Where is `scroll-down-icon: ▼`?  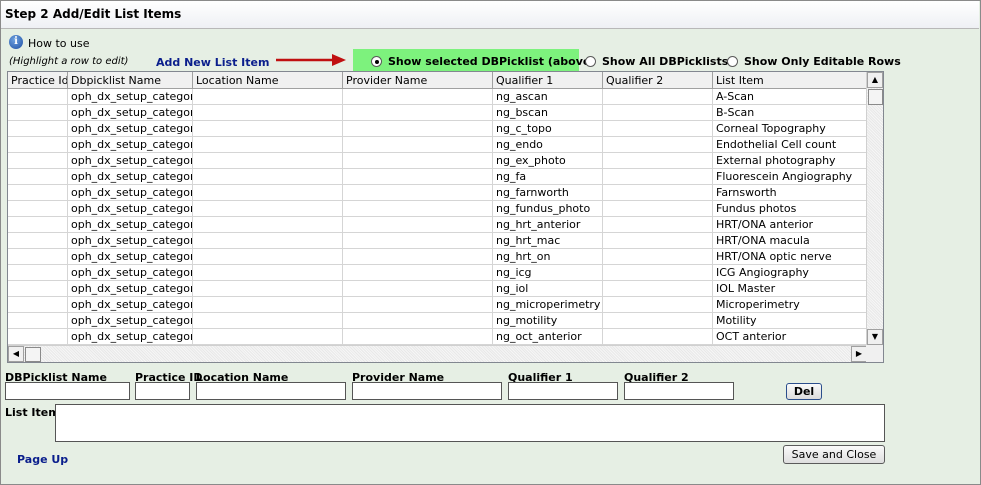 scroll-down-icon: ▼ is located at coordinates (875, 337).